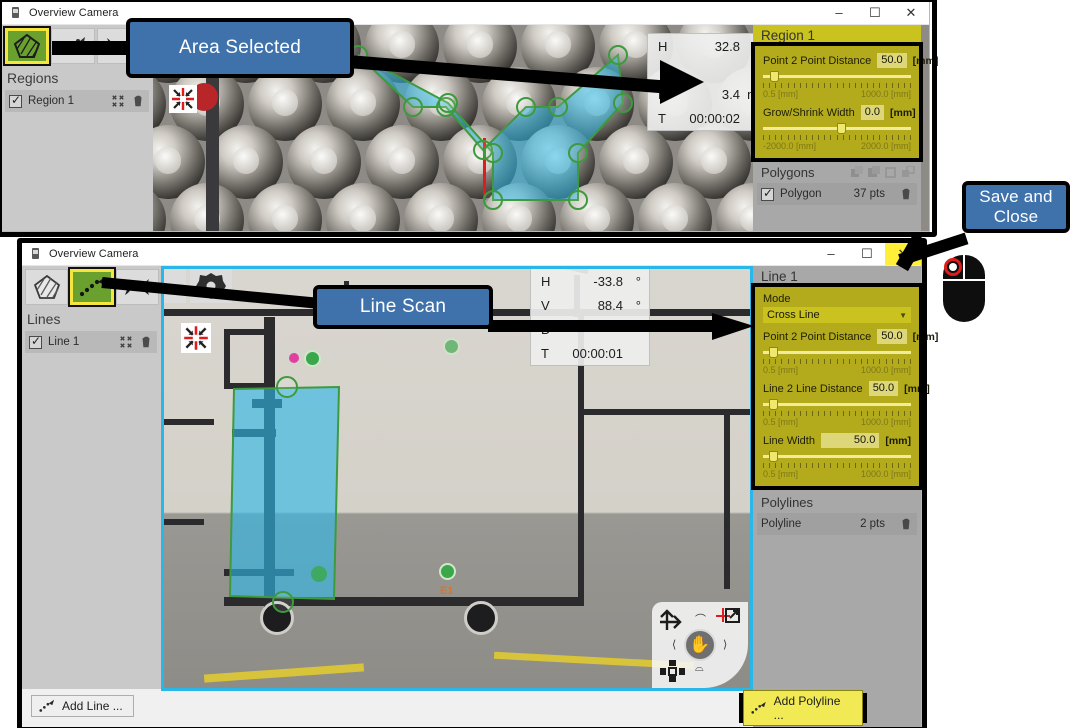  I want to click on intersect-icon, so click(908, 172).